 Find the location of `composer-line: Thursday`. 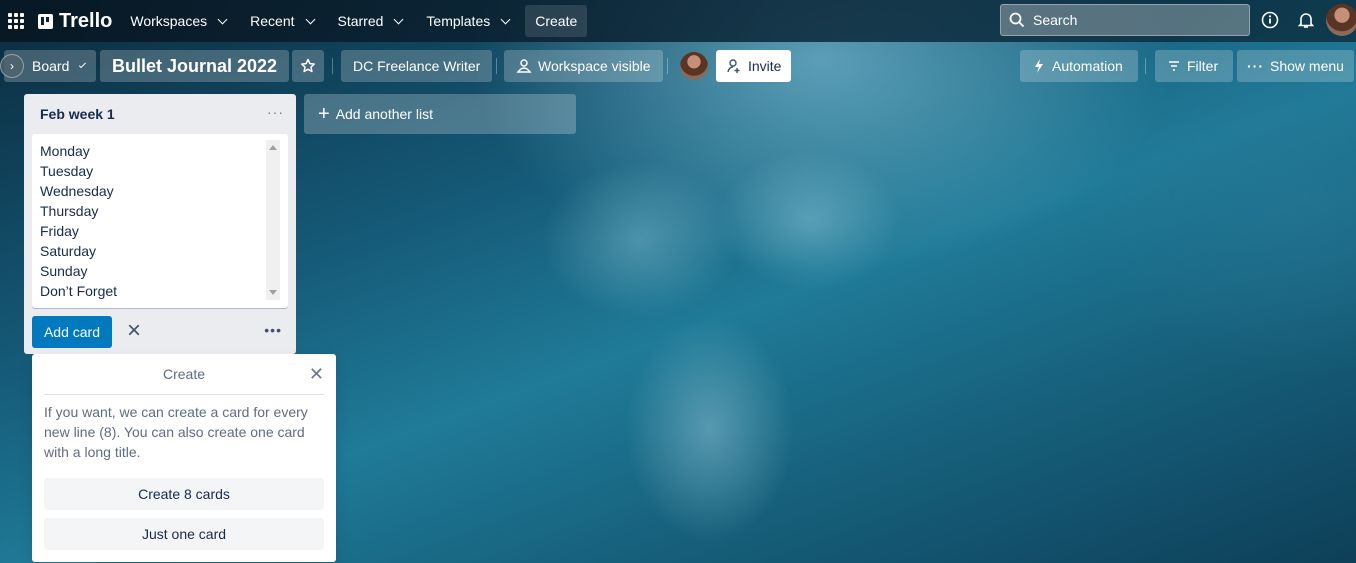

composer-line: Thursday is located at coordinates (69, 211).